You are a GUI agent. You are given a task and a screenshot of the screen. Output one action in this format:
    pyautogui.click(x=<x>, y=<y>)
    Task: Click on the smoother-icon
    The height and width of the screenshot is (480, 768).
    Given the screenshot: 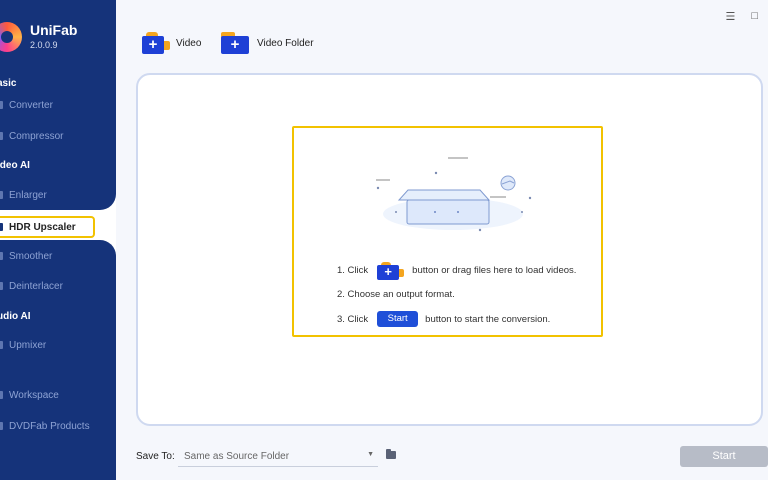 What is the action you would take?
    pyautogui.click(x=1, y=256)
    